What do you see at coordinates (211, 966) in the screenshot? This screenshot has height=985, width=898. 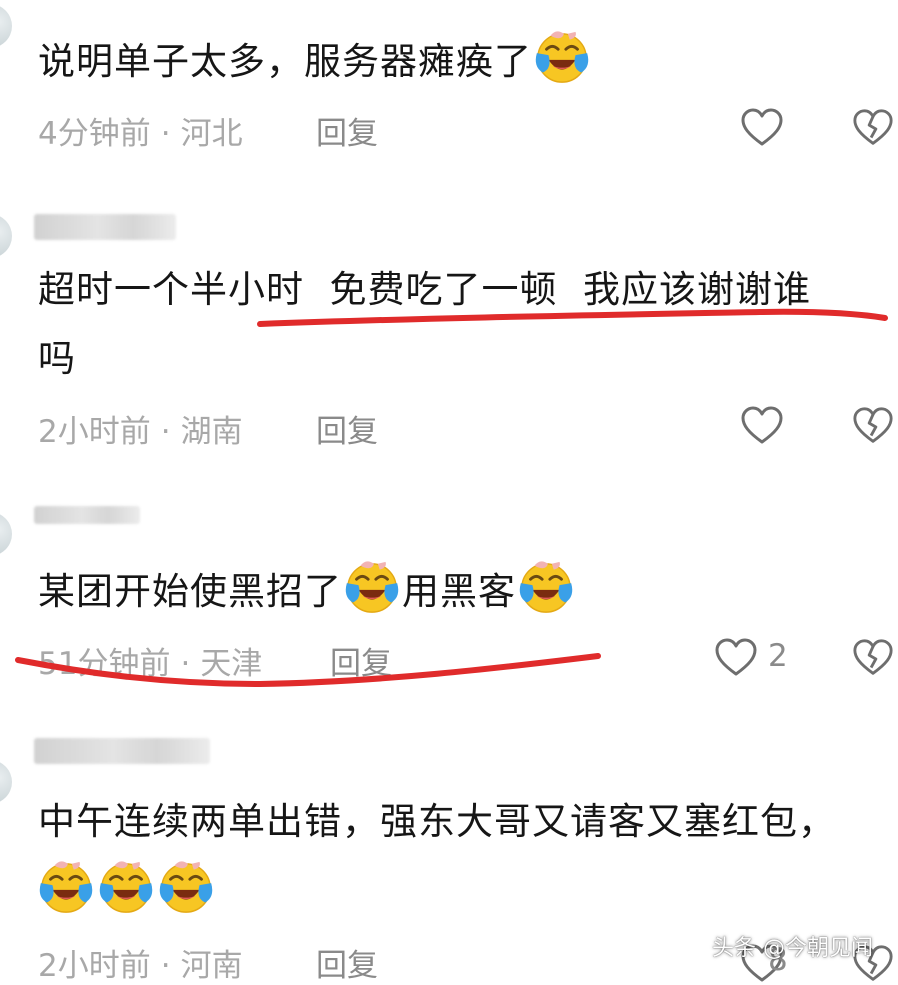 I see `comment-region: 河南` at bounding box center [211, 966].